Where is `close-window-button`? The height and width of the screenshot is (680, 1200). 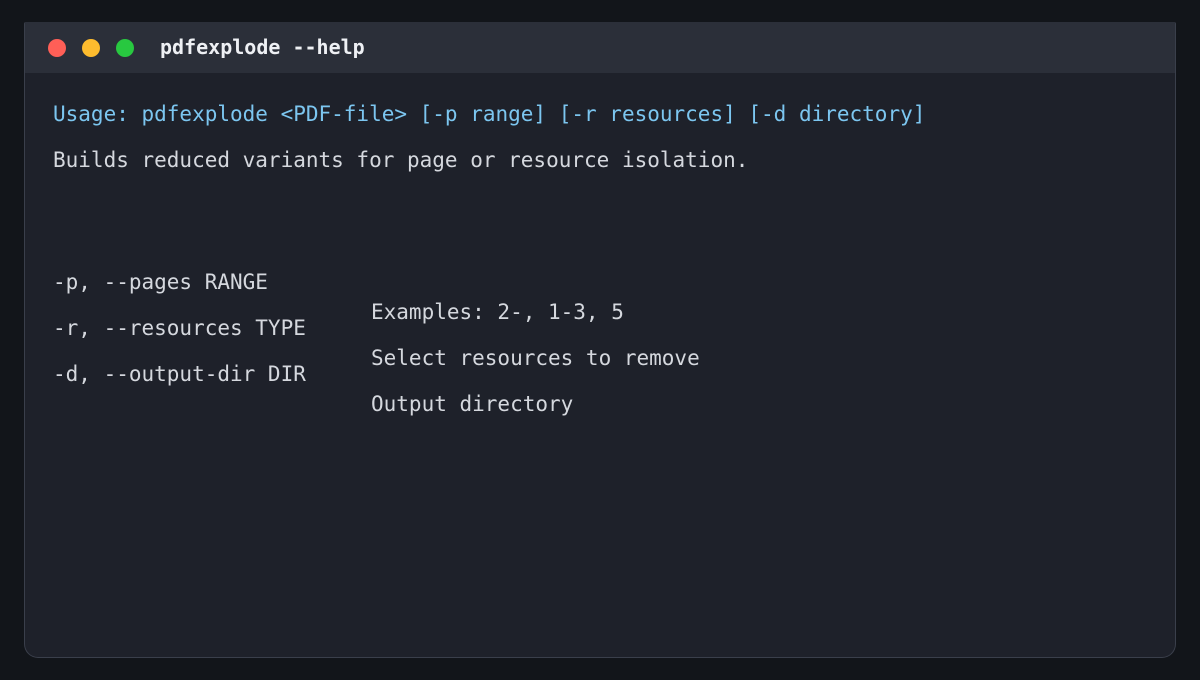 close-window-button is located at coordinates (57, 48).